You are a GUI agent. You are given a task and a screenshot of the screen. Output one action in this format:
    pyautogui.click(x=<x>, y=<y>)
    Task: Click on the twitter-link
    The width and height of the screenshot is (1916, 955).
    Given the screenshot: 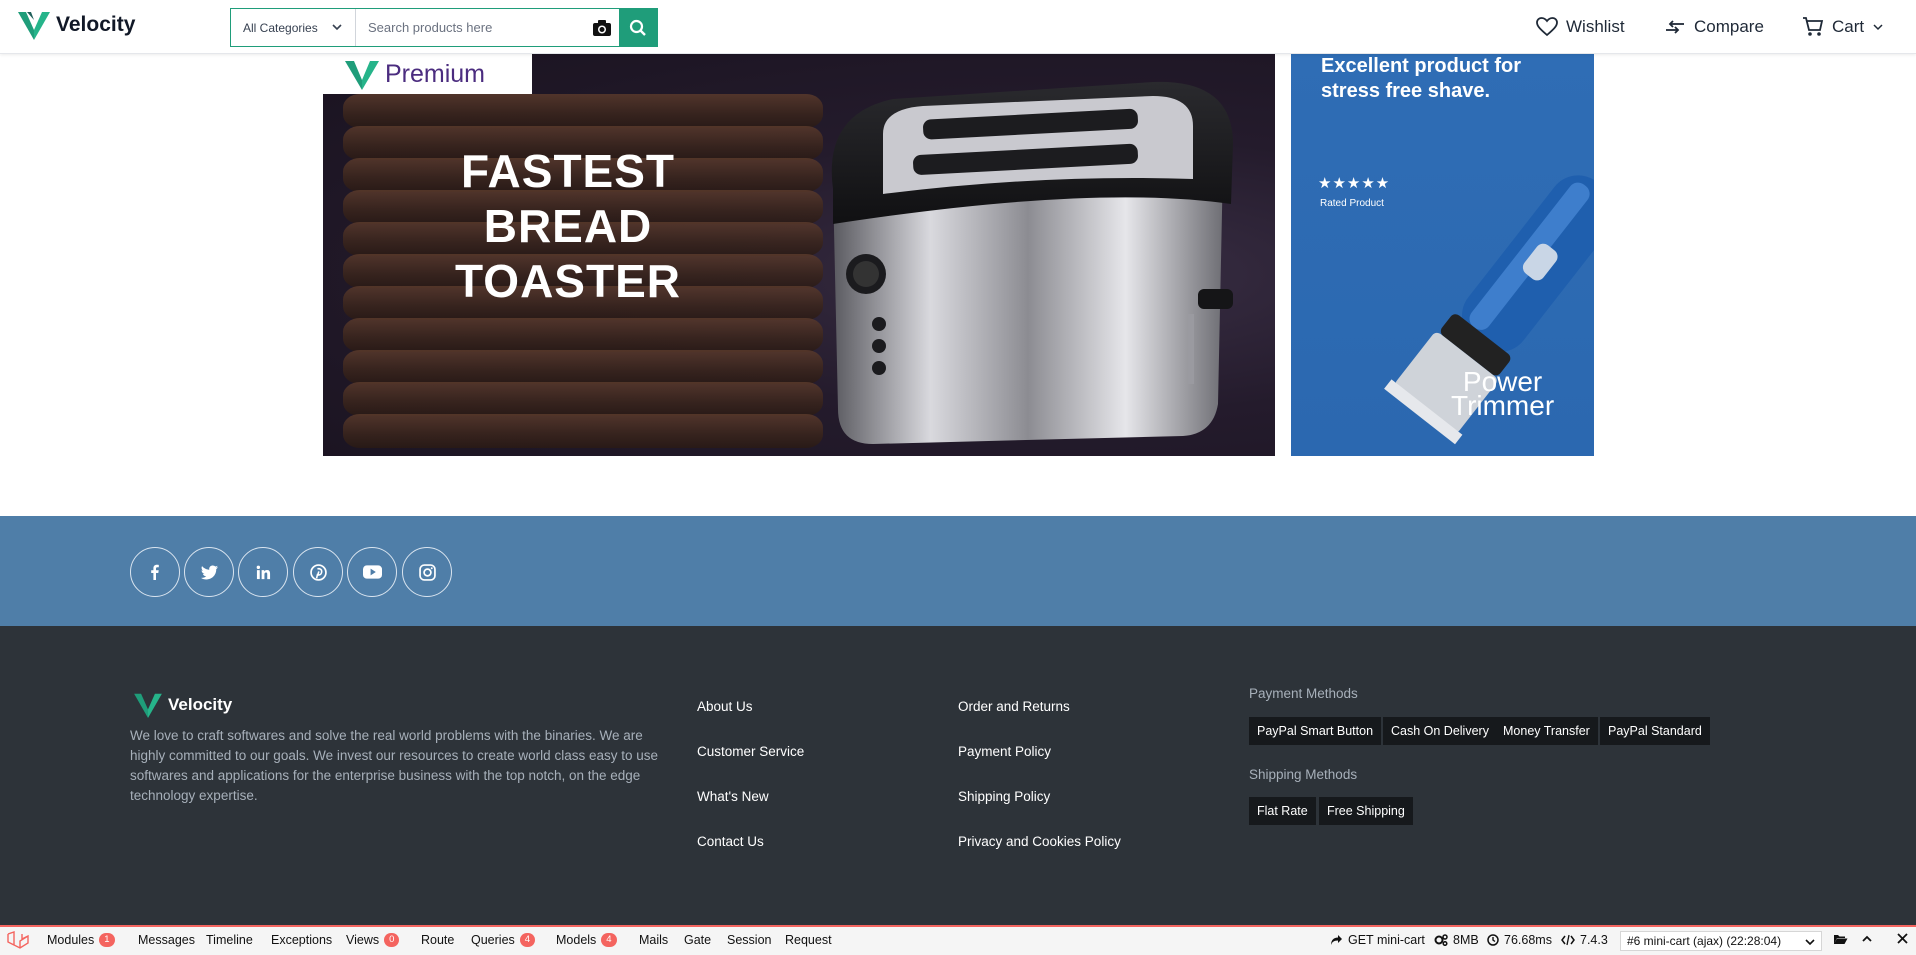 What is the action you would take?
    pyautogui.click(x=209, y=572)
    